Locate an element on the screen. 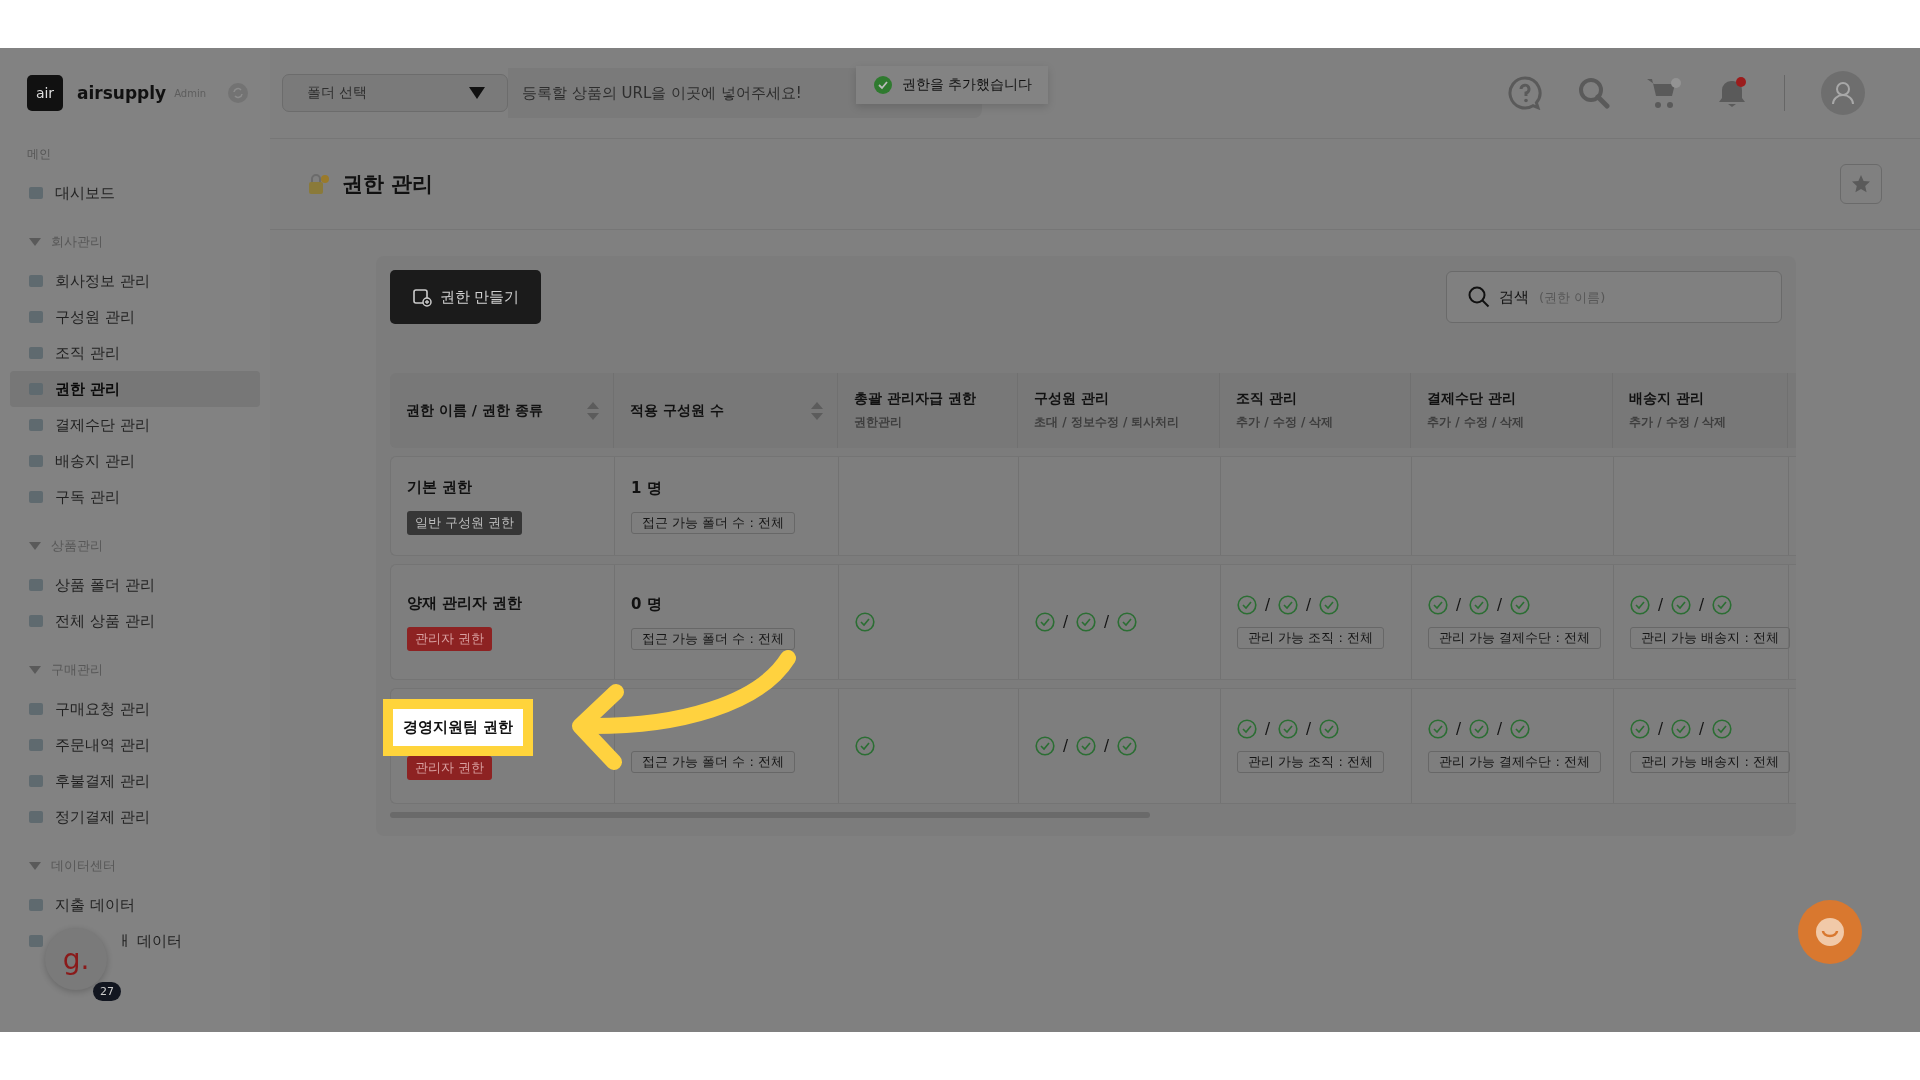 Image resolution: width=1920 pixels, height=1080 pixels. sidebar-item: 권한 관리 is located at coordinates (135, 389).